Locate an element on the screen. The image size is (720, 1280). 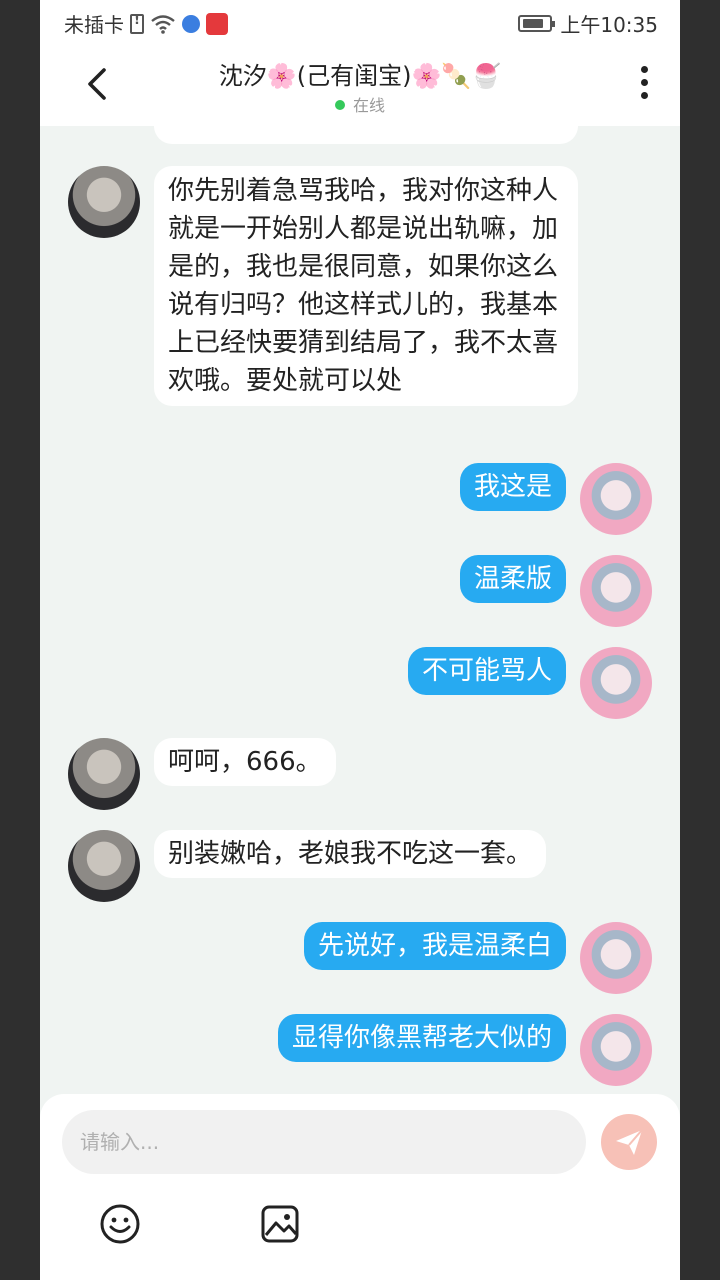
message-bubble-received: 呵呵，666。 is located at coordinates (245, 762).